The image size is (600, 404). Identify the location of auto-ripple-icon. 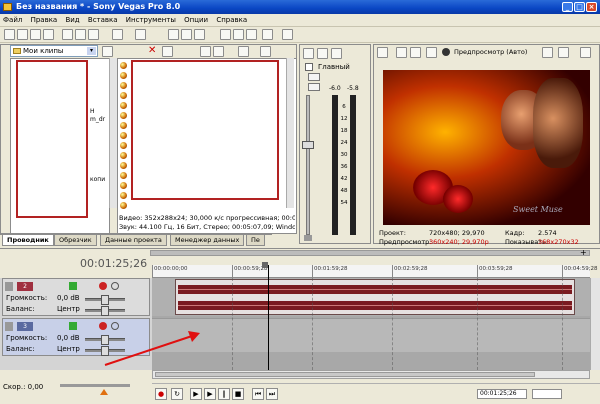
(199, 34).